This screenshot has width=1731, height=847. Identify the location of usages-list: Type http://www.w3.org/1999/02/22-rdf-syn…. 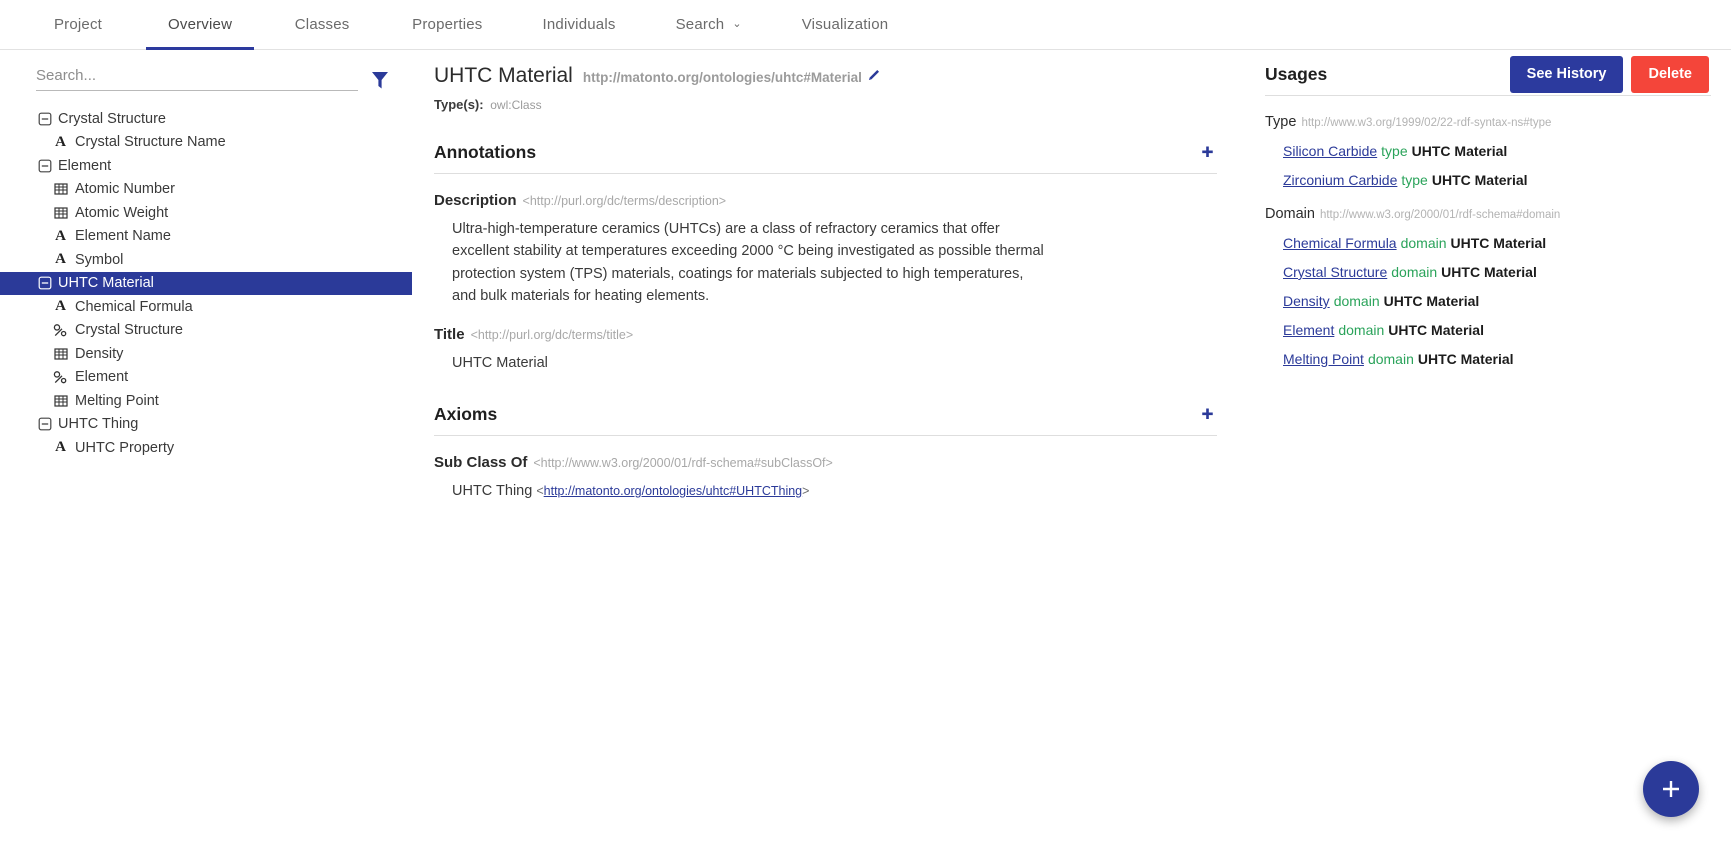
(1488, 240).